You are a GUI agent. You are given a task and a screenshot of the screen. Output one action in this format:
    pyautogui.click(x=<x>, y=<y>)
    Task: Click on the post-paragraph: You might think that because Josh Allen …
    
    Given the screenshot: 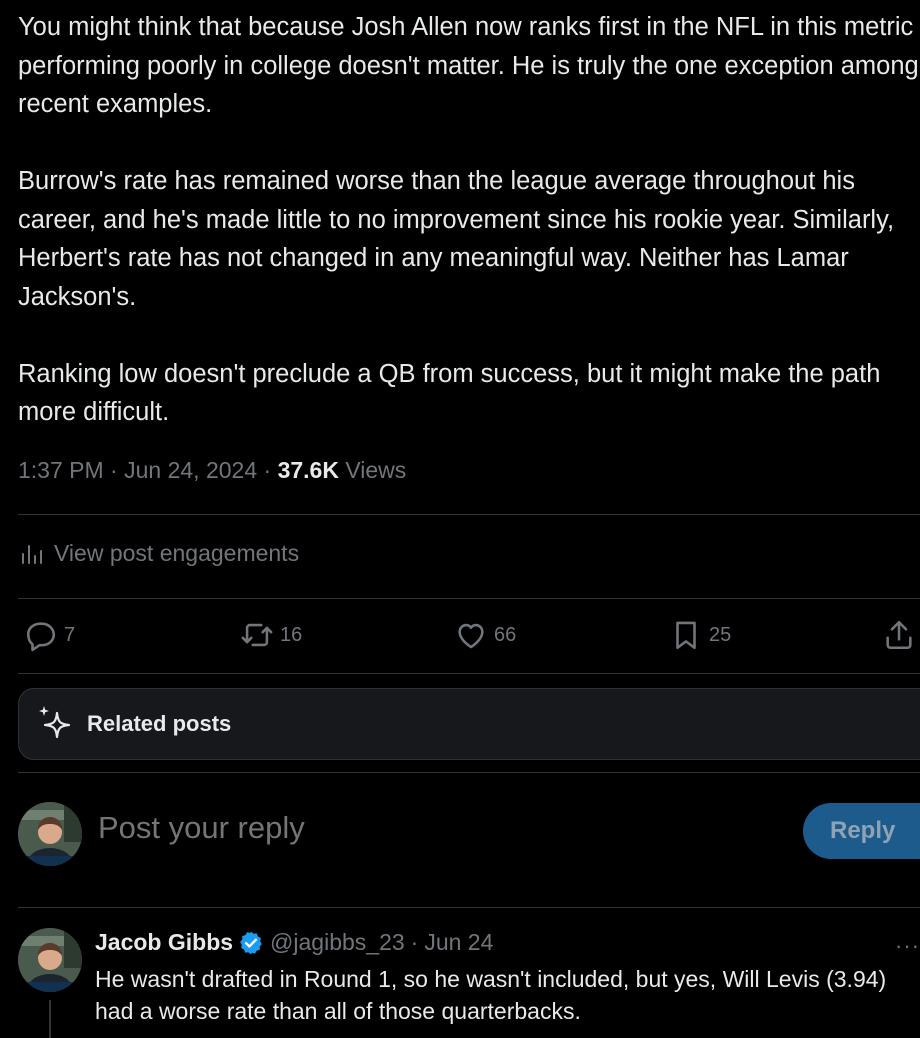 What is the action you would take?
    pyautogui.click(x=468, y=65)
    